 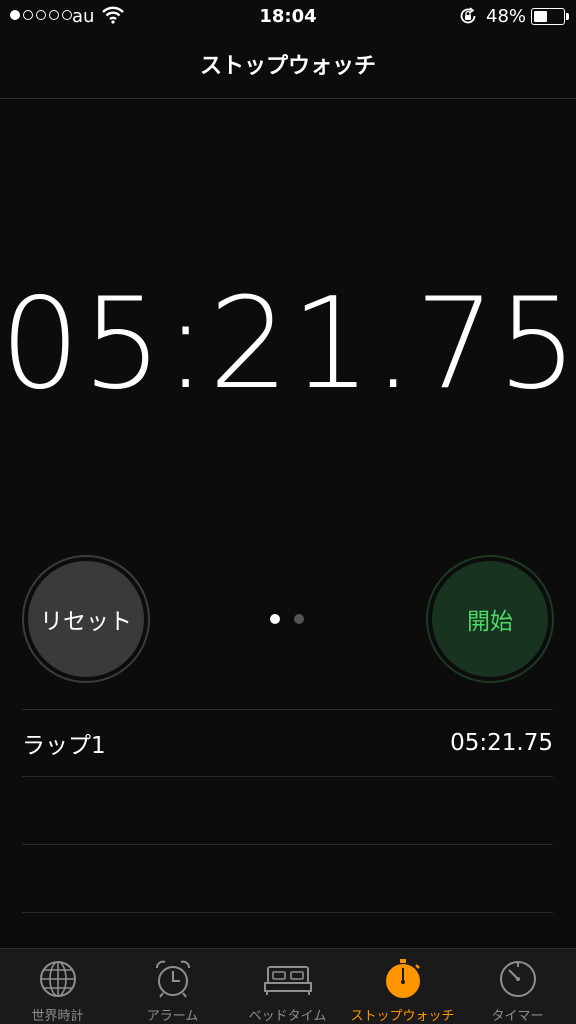 I want to click on tab-stopwatch: ストップウォッチ, so click(x=402, y=986).